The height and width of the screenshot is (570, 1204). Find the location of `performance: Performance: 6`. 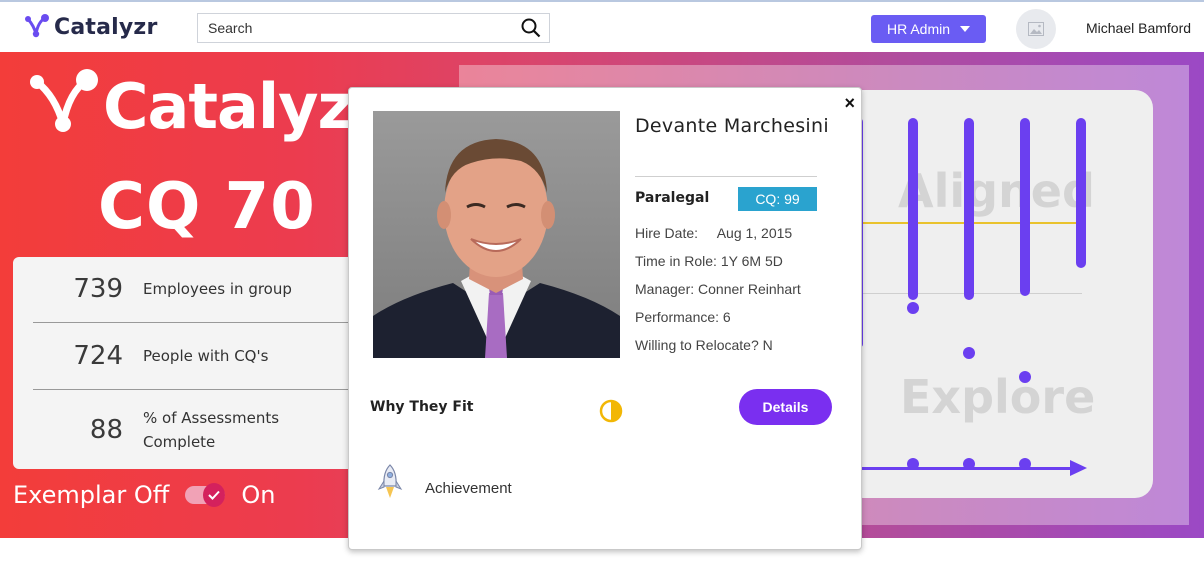

performance: Performance: 6 is located at coordinates (683, 317).